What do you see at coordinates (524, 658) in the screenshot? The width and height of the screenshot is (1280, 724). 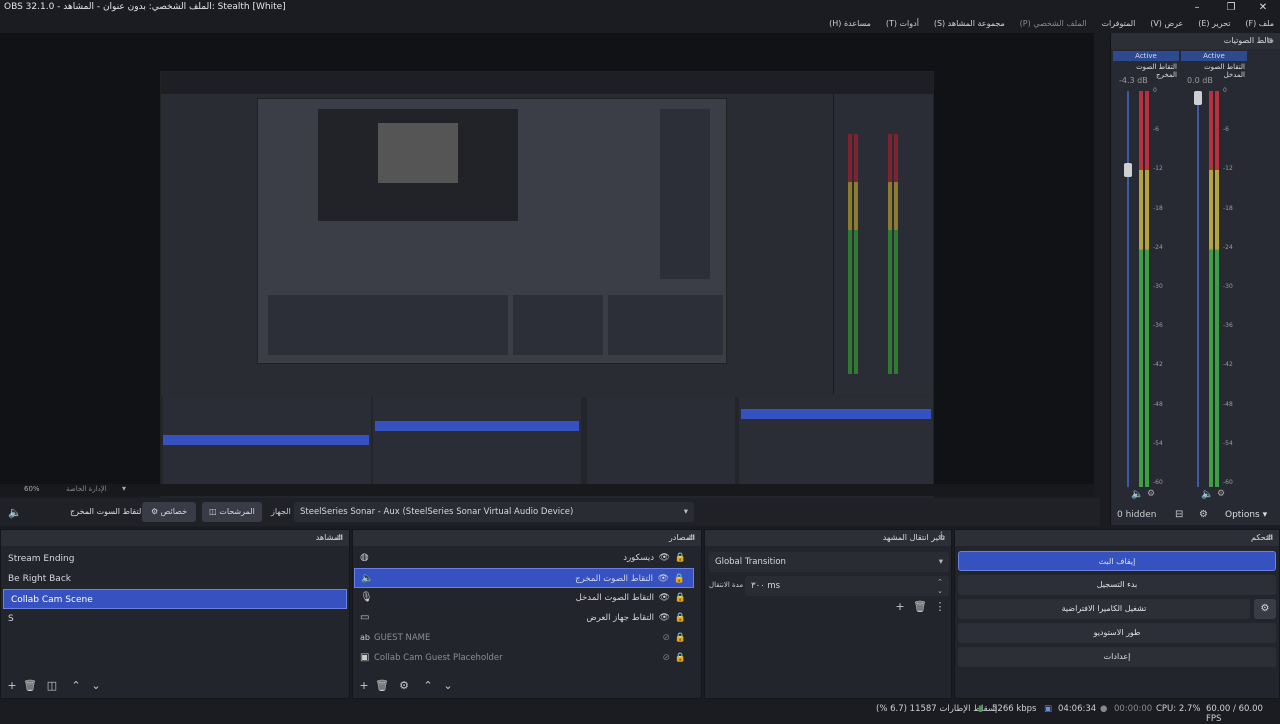 I see `source-item: ▣ Collab Cam Guest Placeholder ⊘ 🔒` at bounding box center [524, 658].